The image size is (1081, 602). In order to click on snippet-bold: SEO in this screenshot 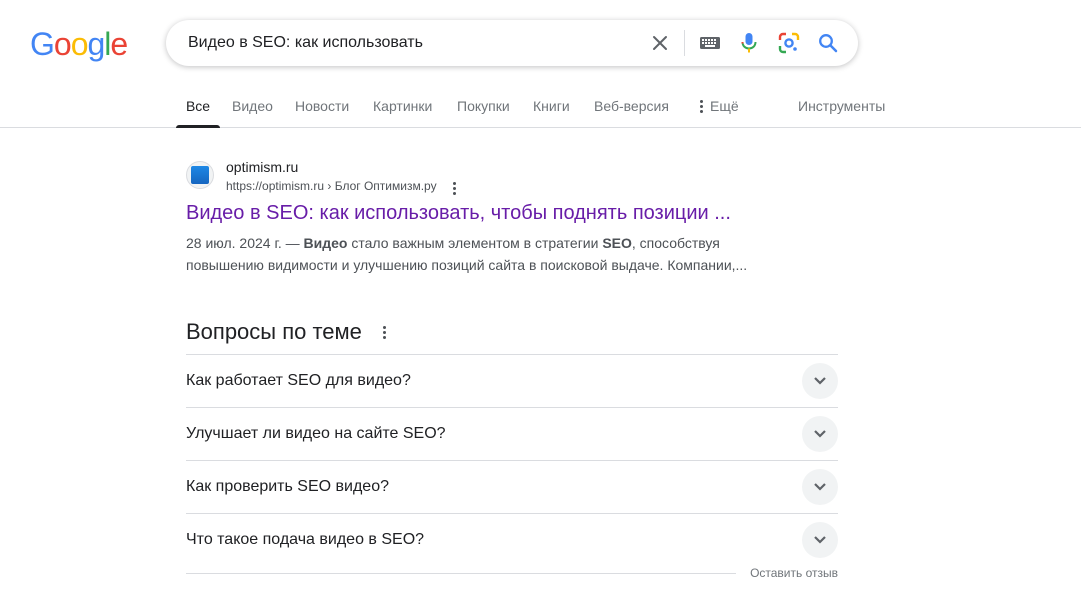, I will do `click(617, 243)`.